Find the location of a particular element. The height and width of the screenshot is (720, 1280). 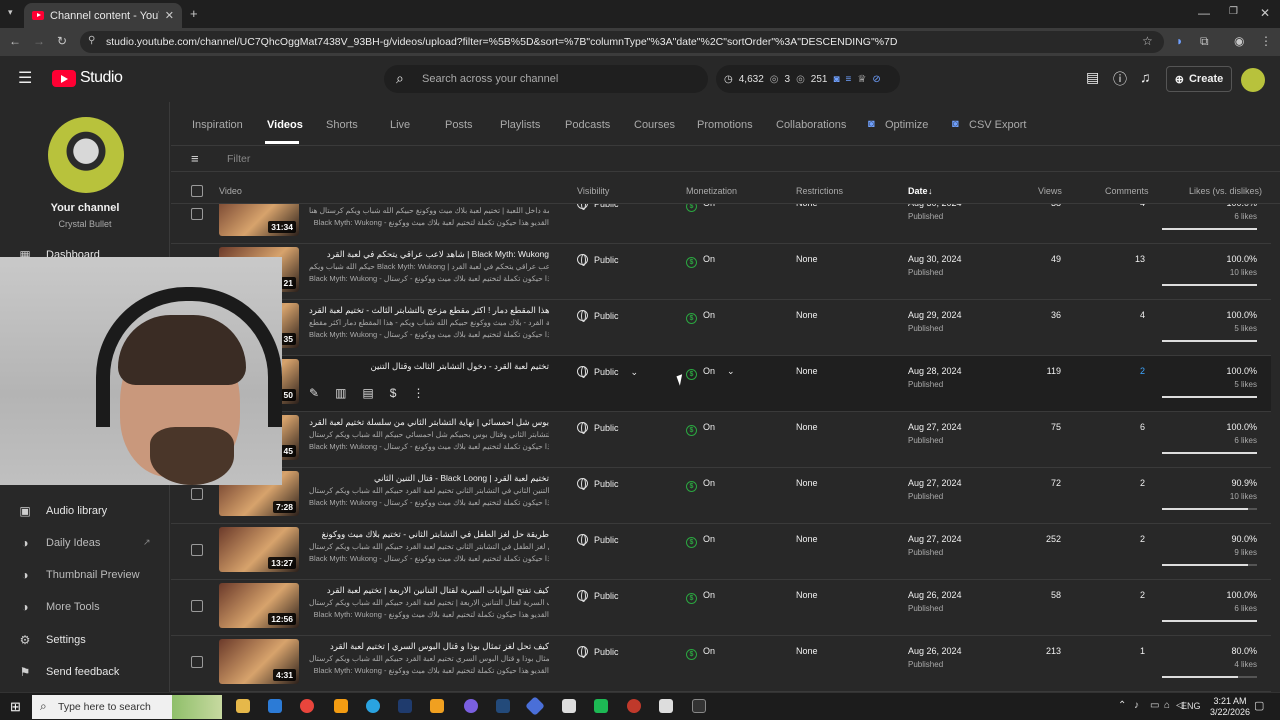

feedback-icon: ▤ is located at coordinates (1092, 77).